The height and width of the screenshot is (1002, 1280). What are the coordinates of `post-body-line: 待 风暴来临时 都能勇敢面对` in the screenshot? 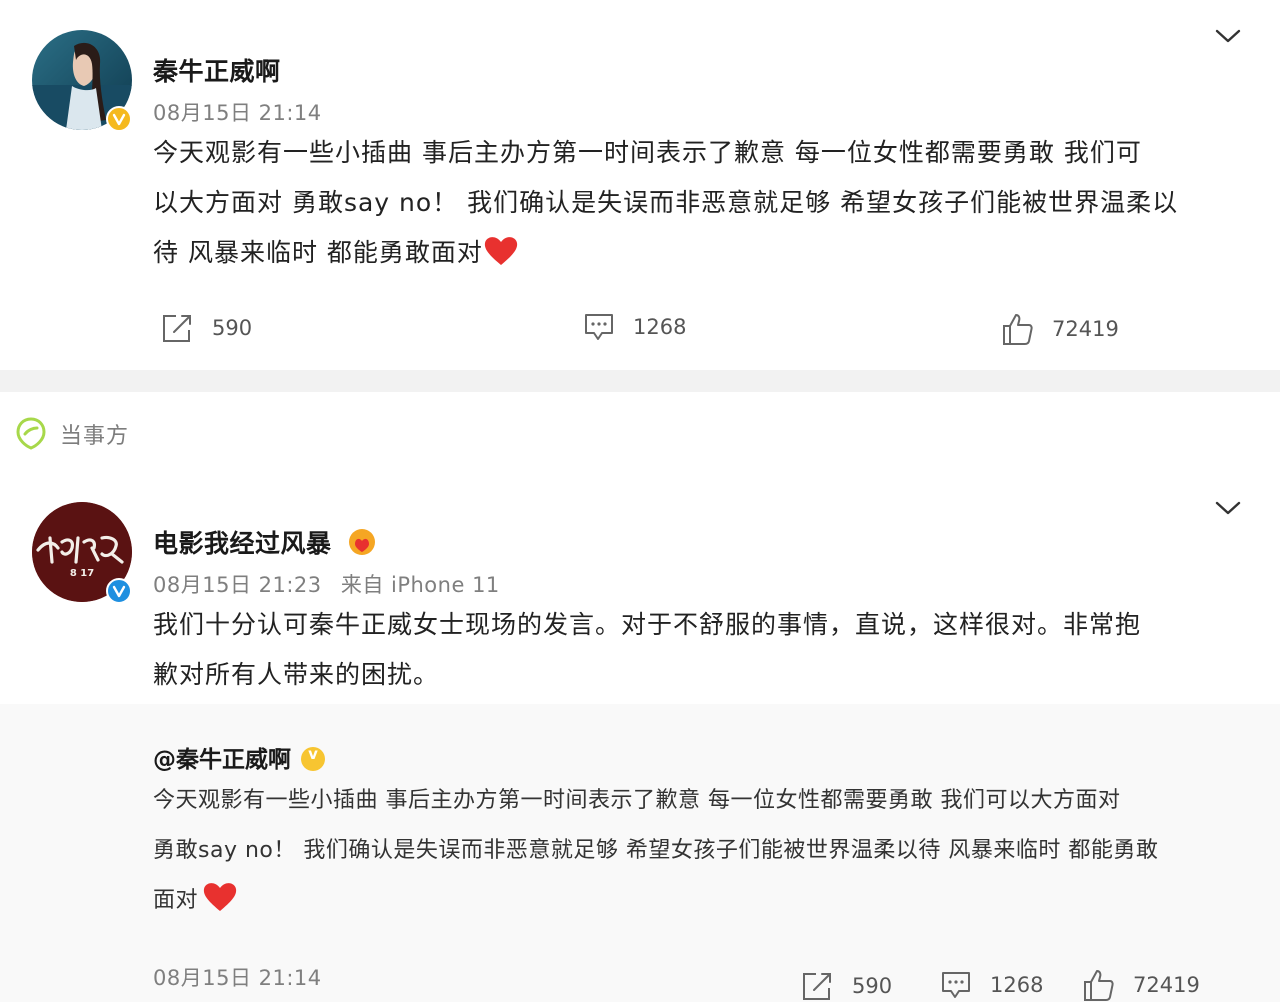 It's located at (708, 256).